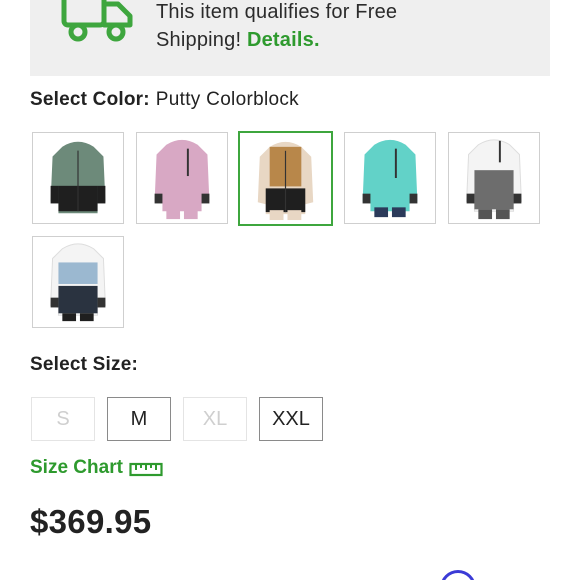  I want to click on chat-bubble-icon, so click(458, 575).